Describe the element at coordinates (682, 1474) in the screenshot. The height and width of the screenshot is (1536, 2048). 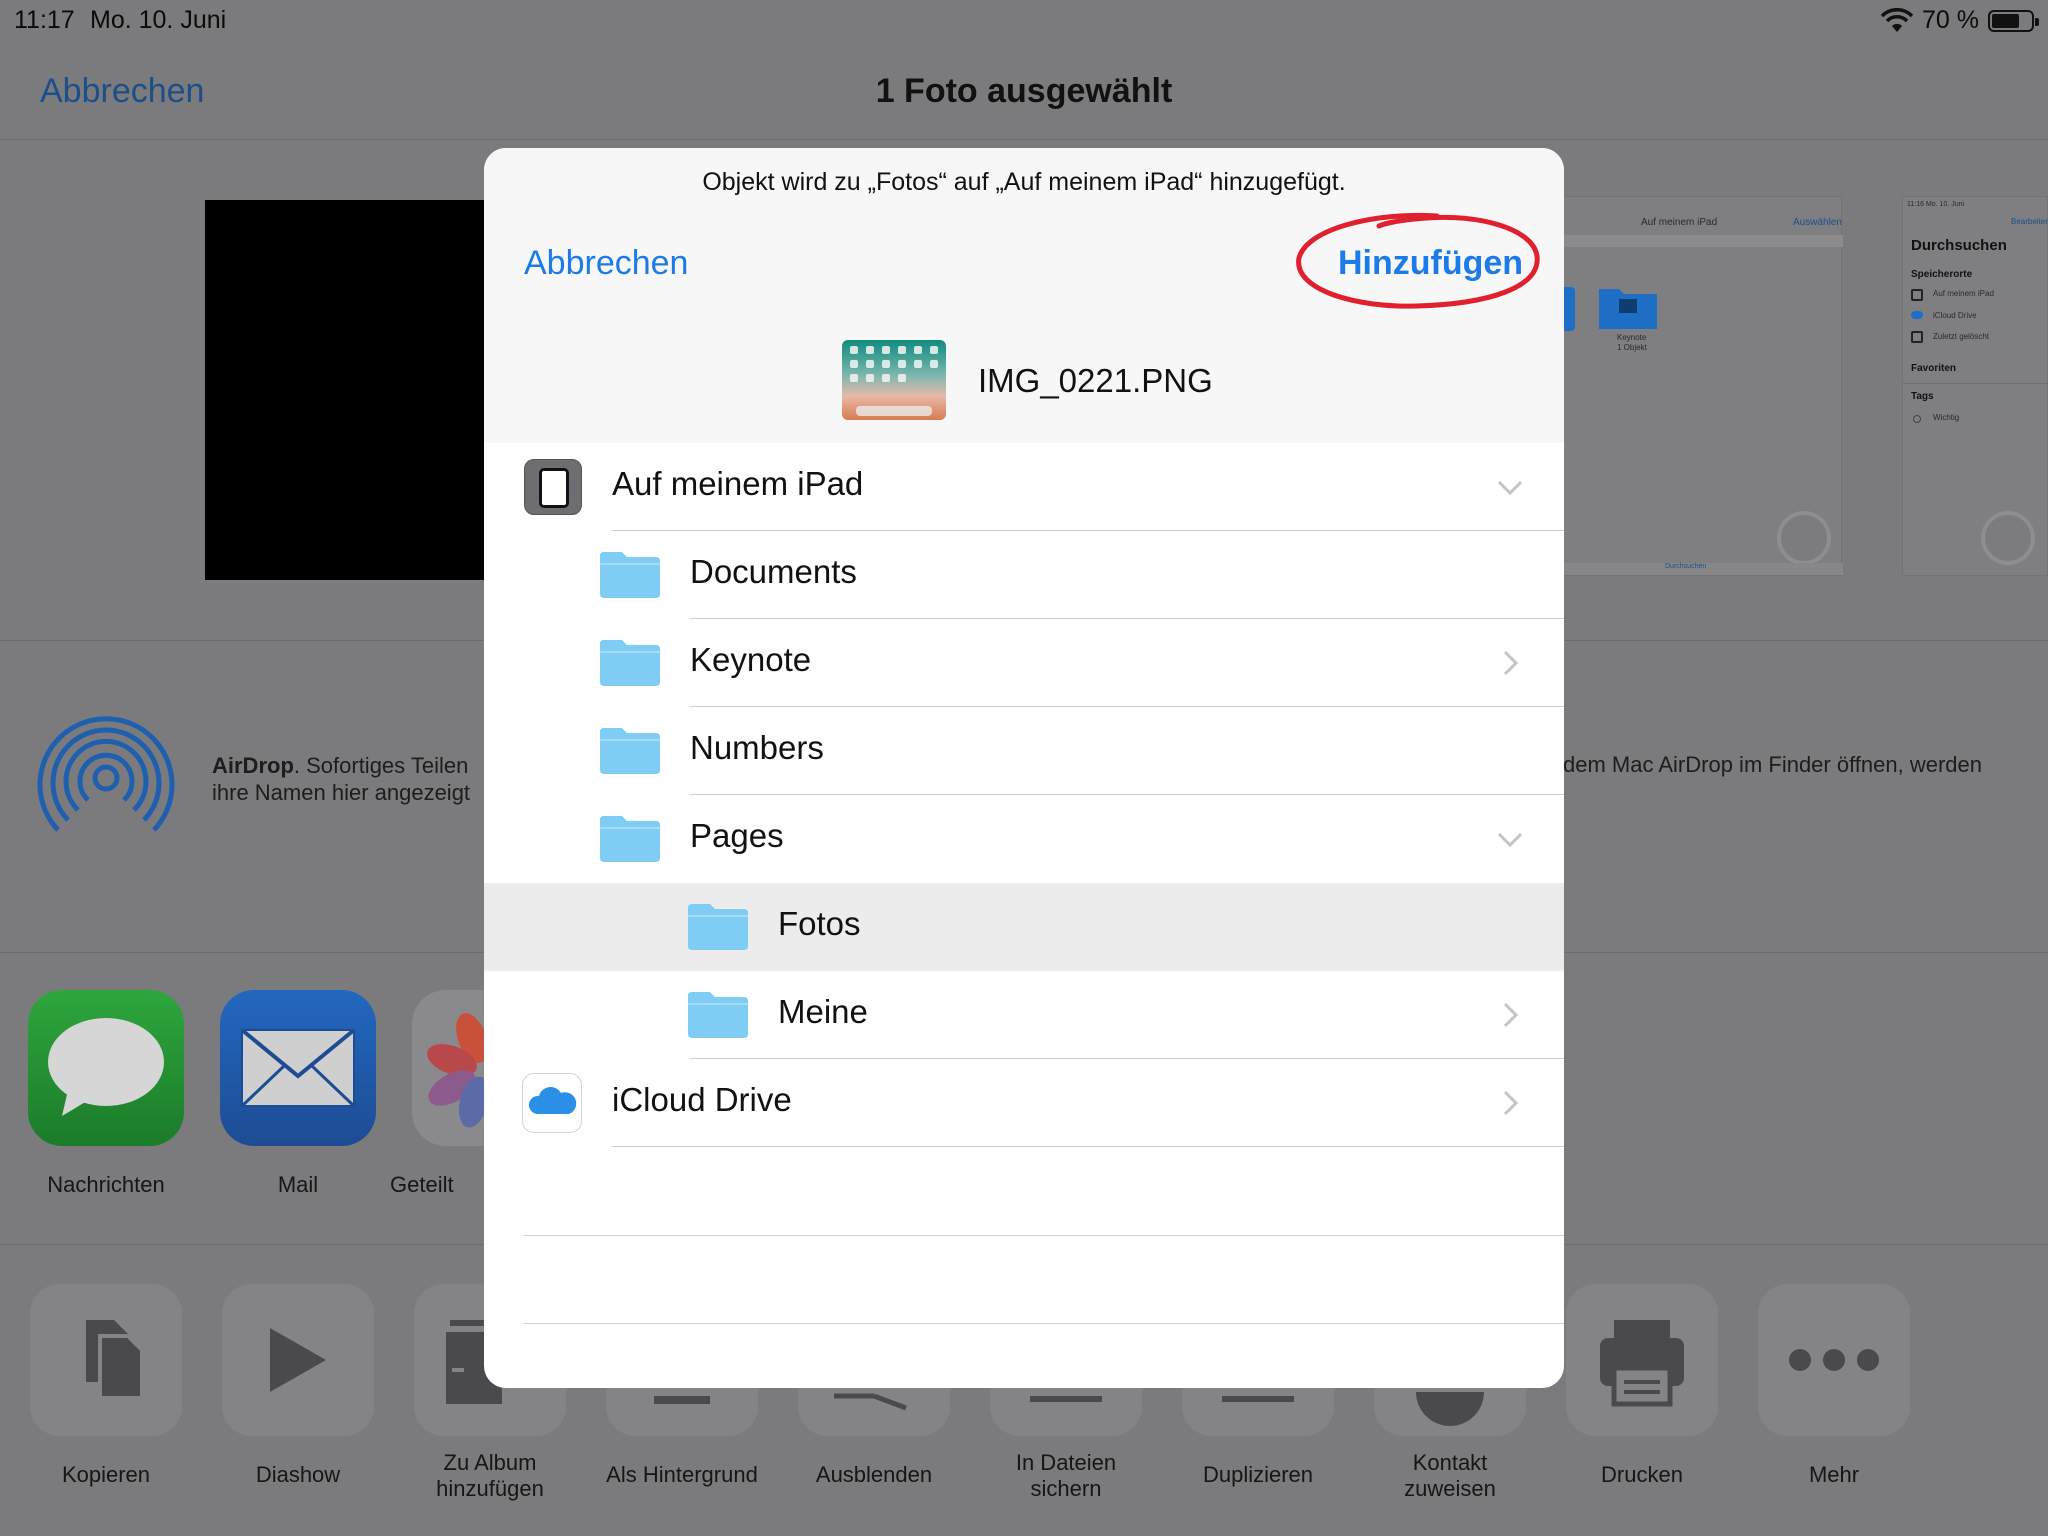
I see `action-wallpaper-label: Als Hintergrund` at that location.